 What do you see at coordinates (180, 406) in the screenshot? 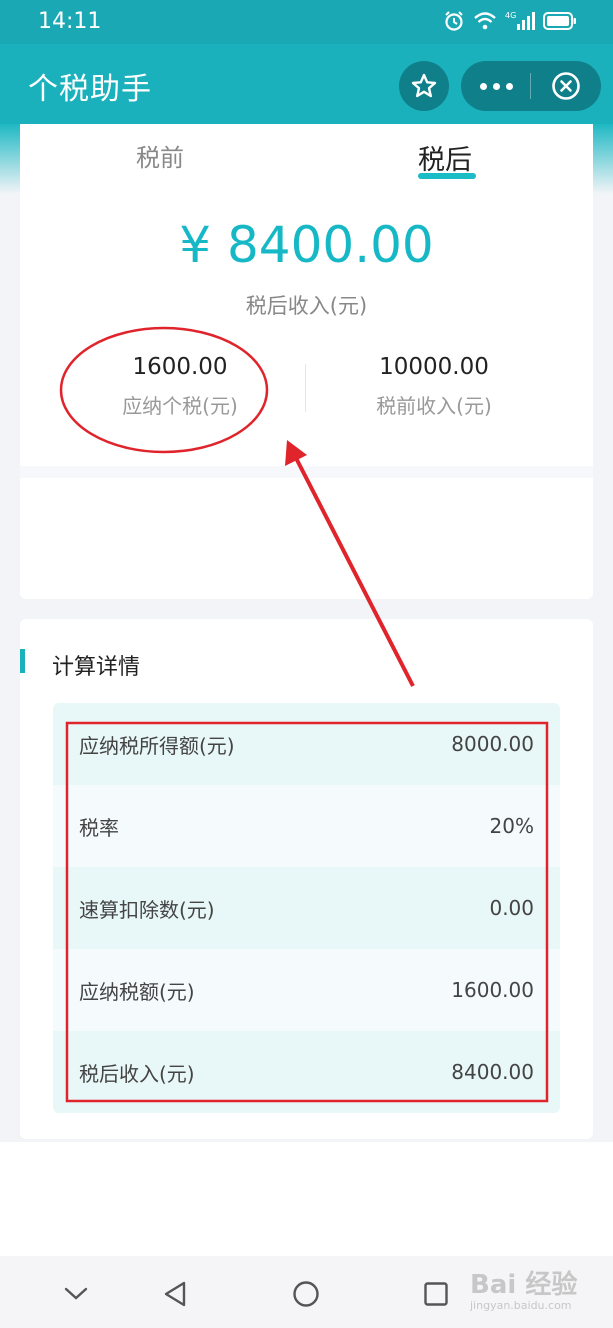
I see `tax-payable-label: 应纳个税(元)` at bounding box center [180, 406].